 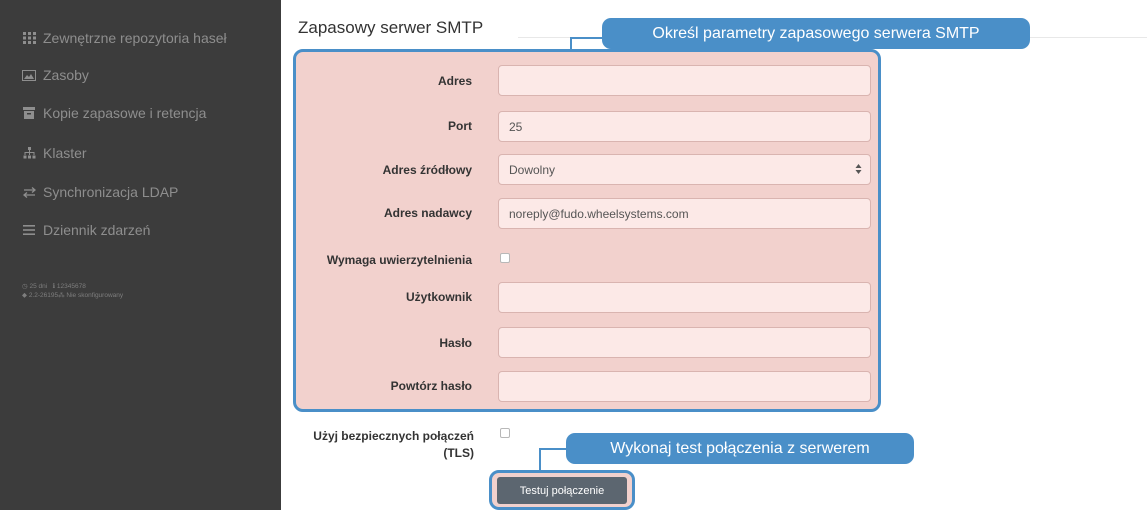 What do you see at coordinates (391, 27) in the screenshot?
I see `section-title: Zapasowy serwer SMTP` at bounding box center [391, 27].